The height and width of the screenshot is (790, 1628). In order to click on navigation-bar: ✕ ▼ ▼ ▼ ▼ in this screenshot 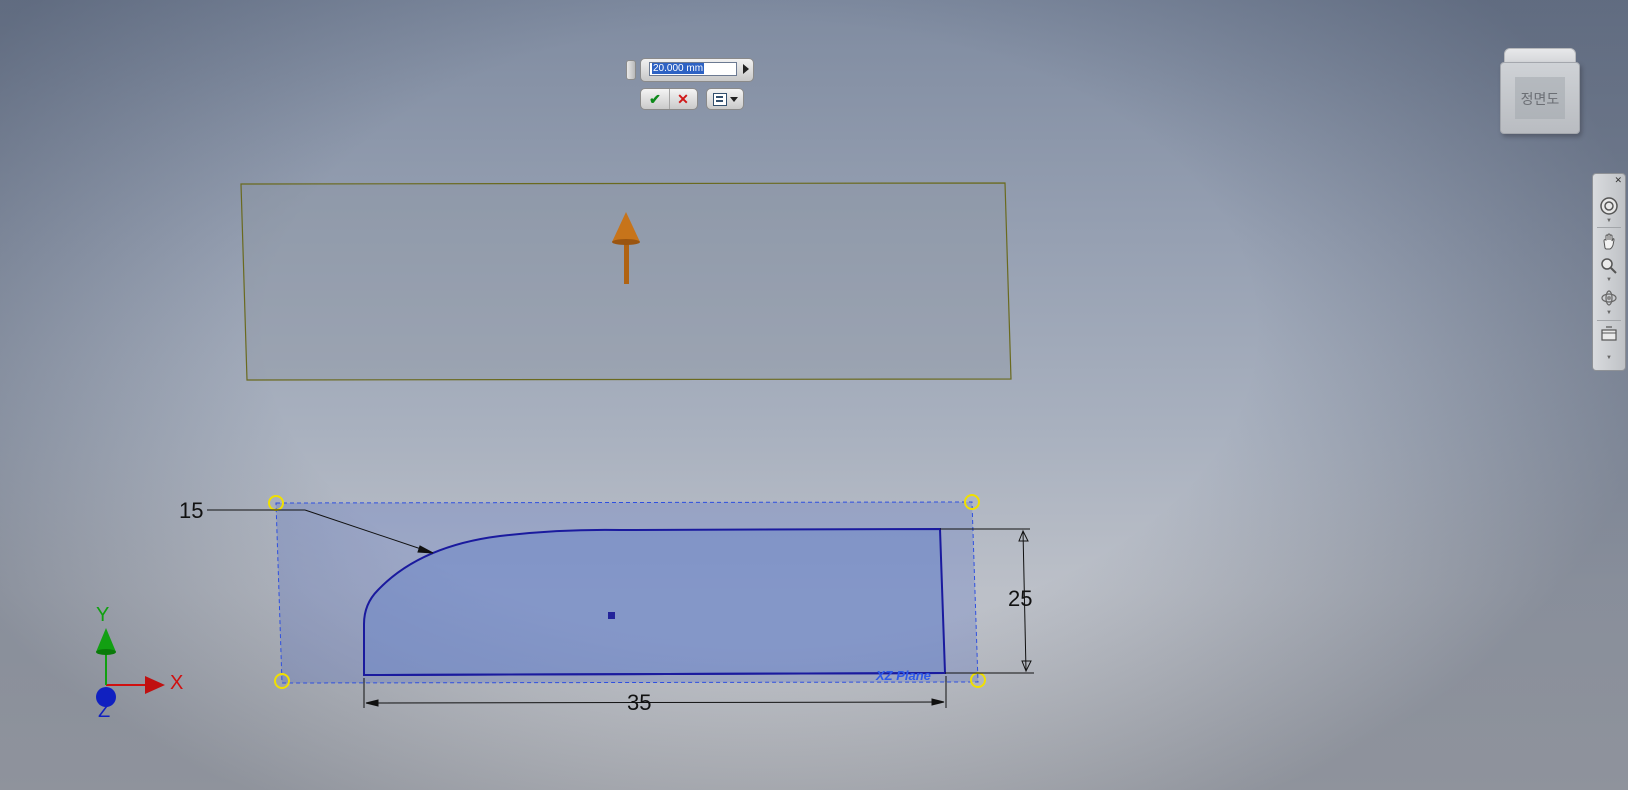, I will do `click(1609, 272)`.